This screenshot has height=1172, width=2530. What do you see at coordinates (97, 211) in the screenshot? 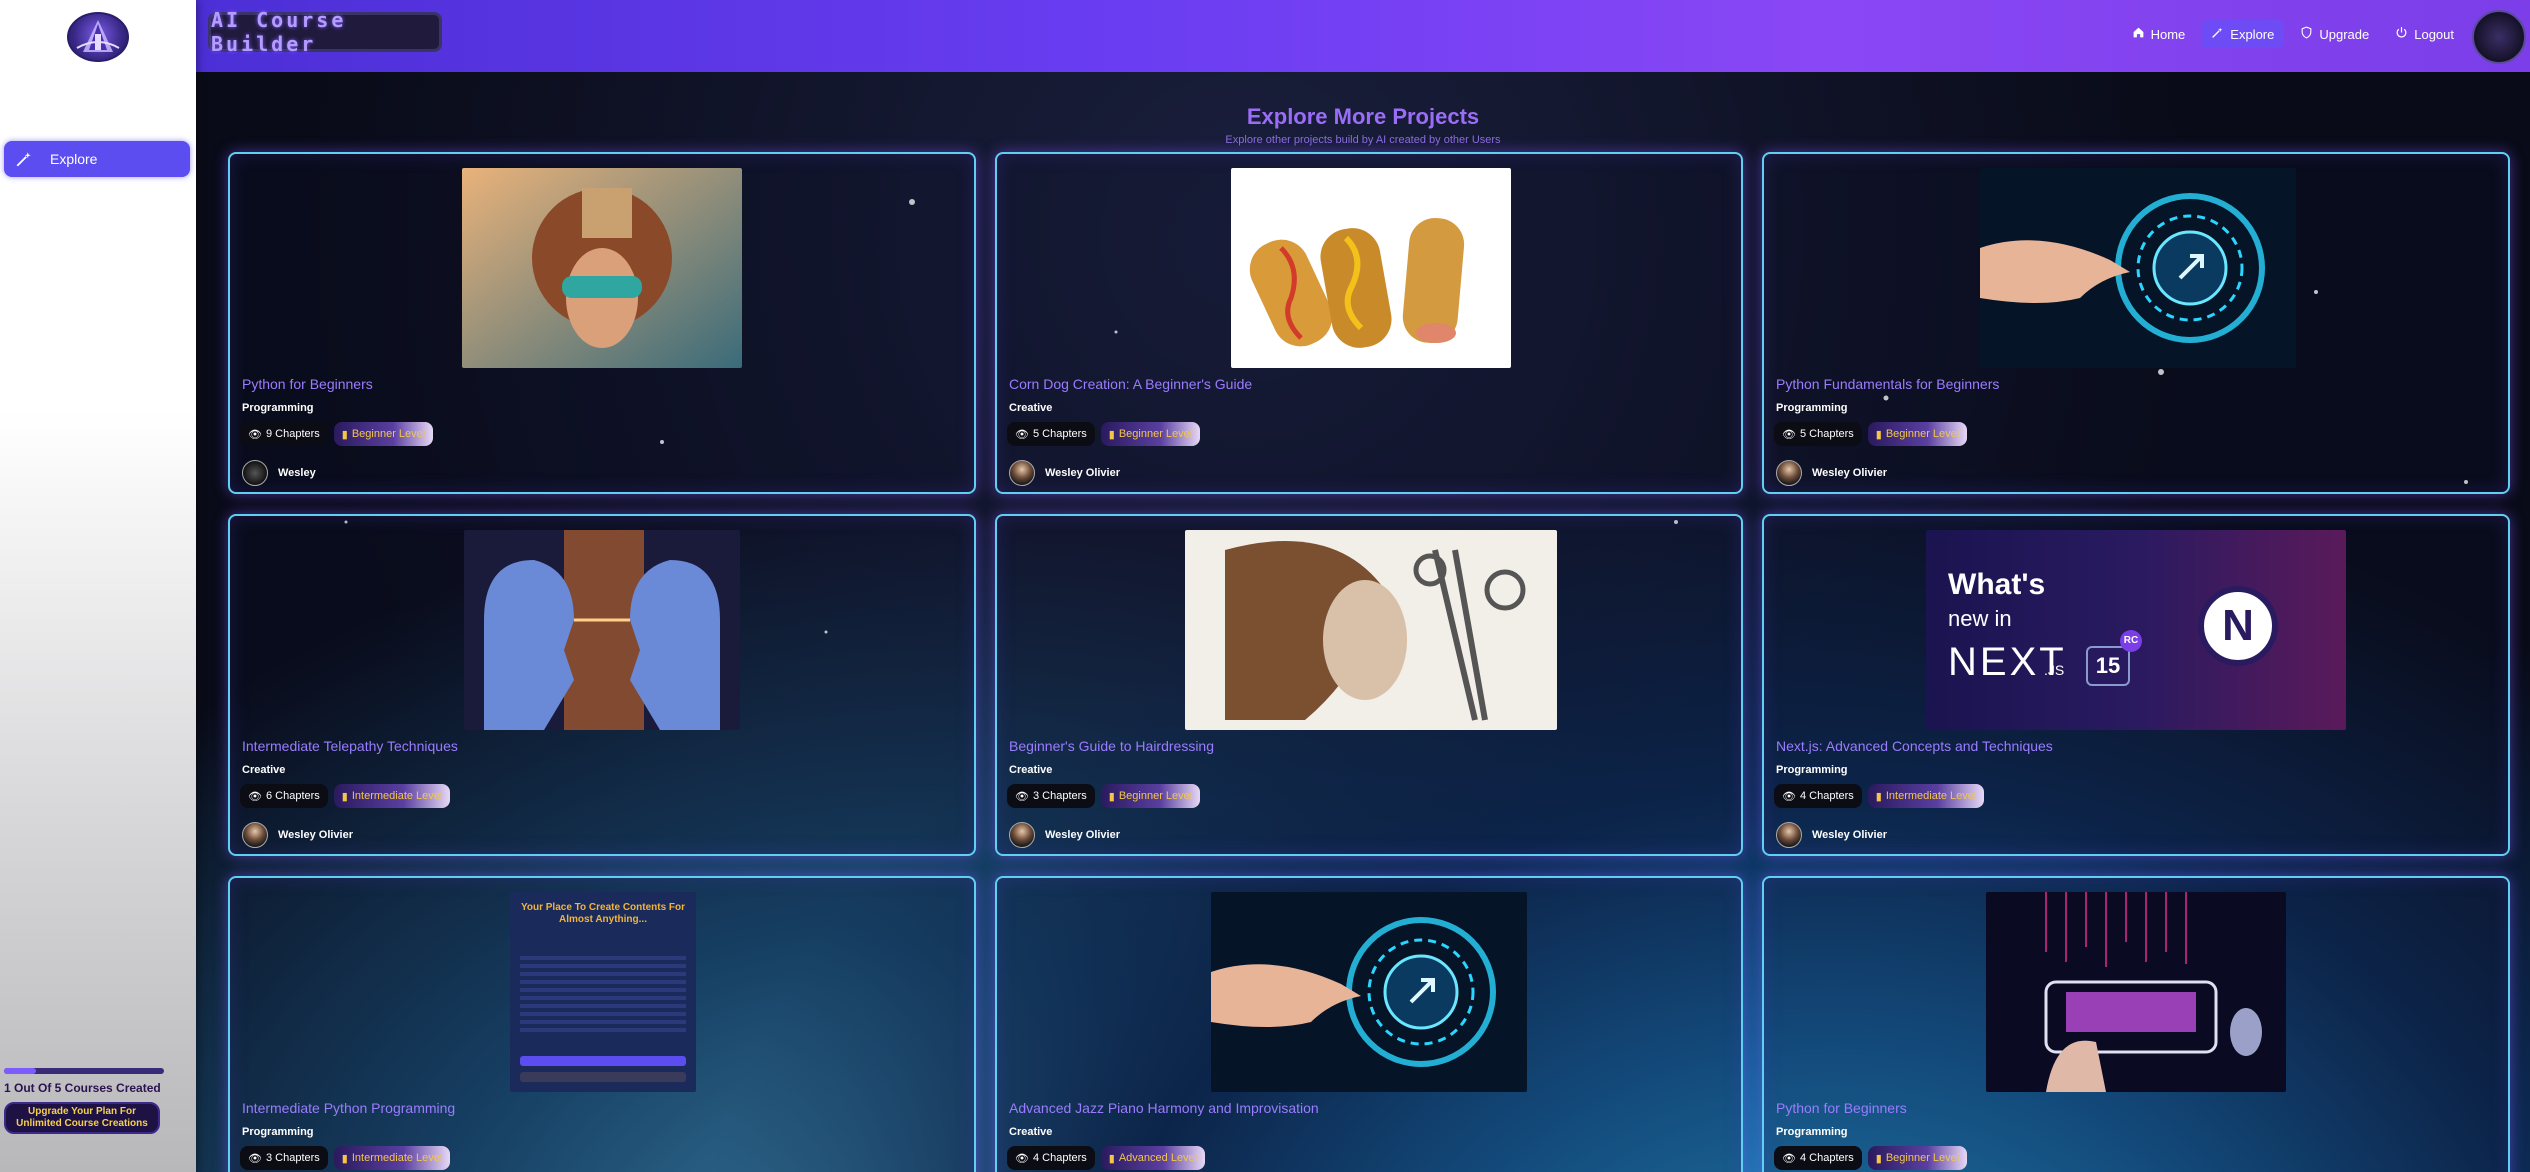
I see `sidebar-item-upgrade: Upgrade` at bounding box center [97, 211].